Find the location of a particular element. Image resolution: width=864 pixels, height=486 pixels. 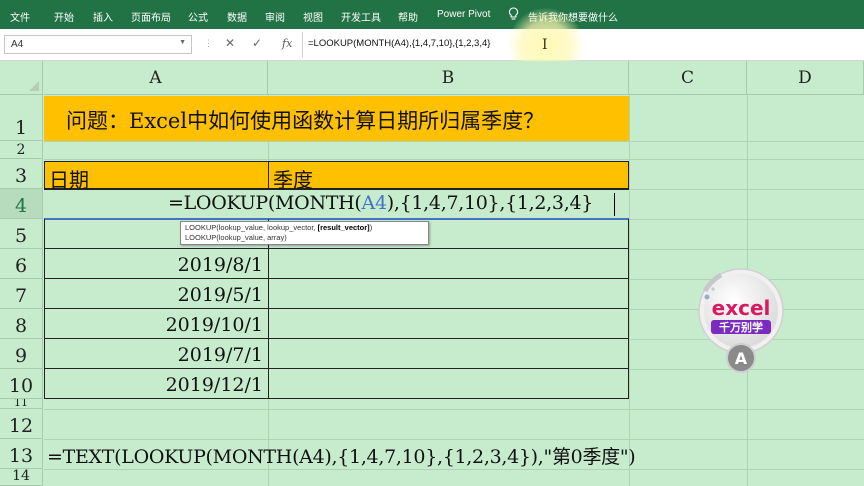

header-cell-quarter: 季度 is located at coordinates (448, 176).